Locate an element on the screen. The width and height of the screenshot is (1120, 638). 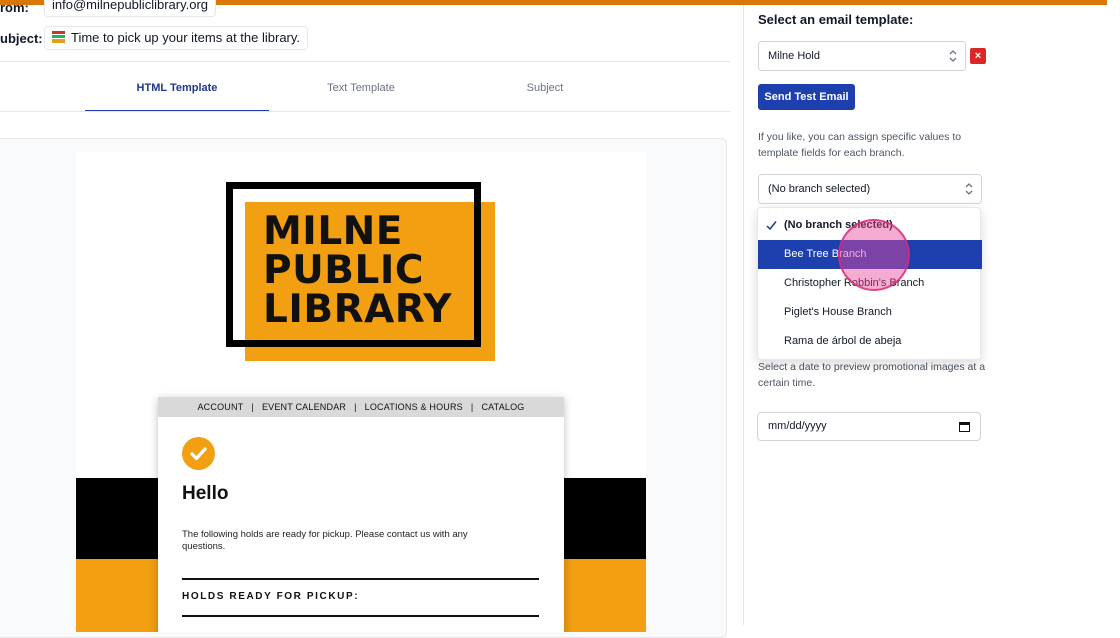
template-select-title: Select an email template: is located at coordinates (836, 19).